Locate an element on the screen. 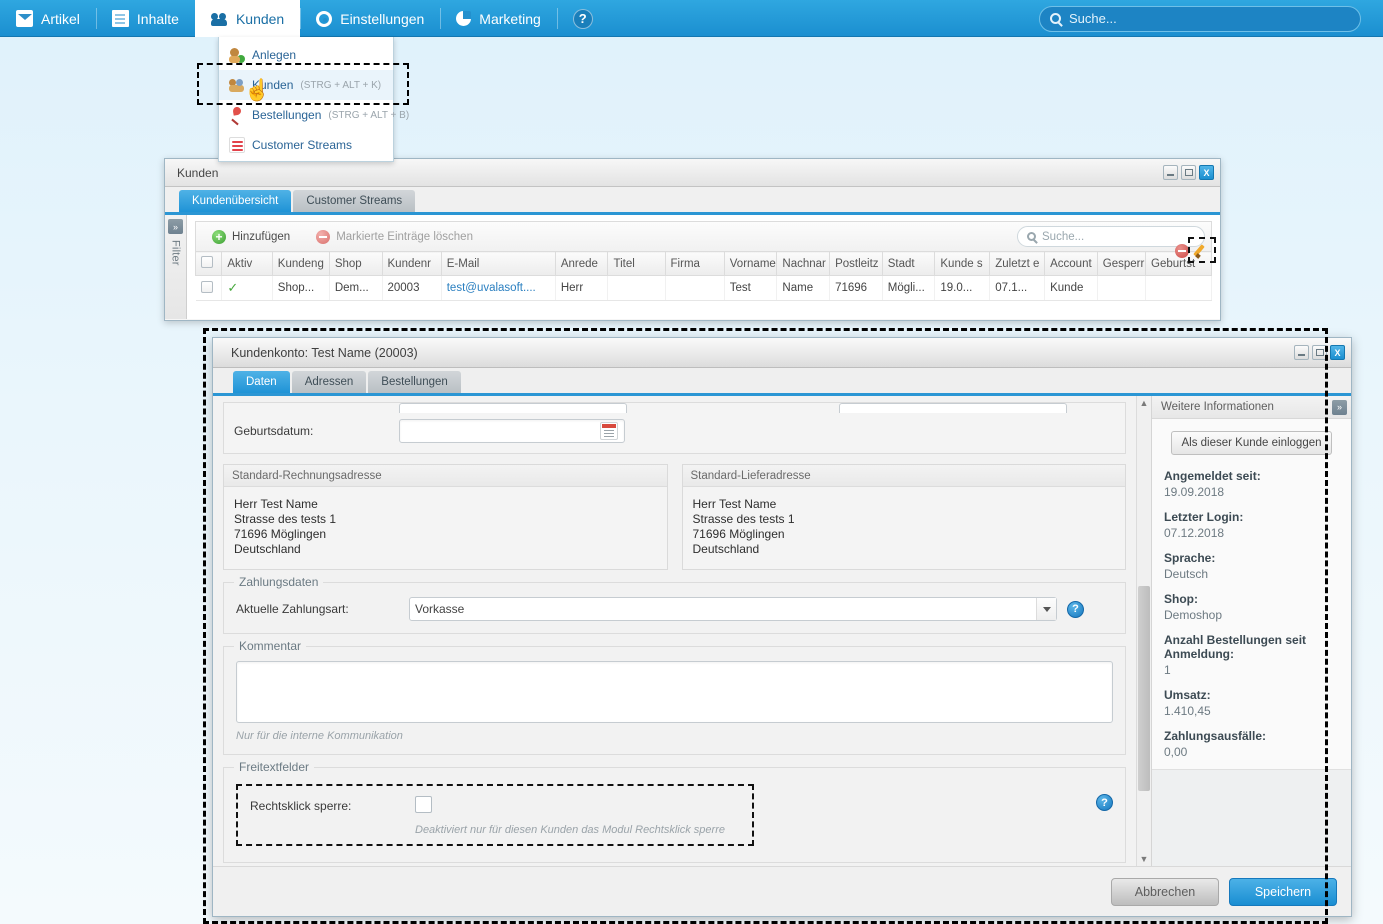 The image size is (1383, 924). pie-chart-icon is located at coordinates (464, 18).